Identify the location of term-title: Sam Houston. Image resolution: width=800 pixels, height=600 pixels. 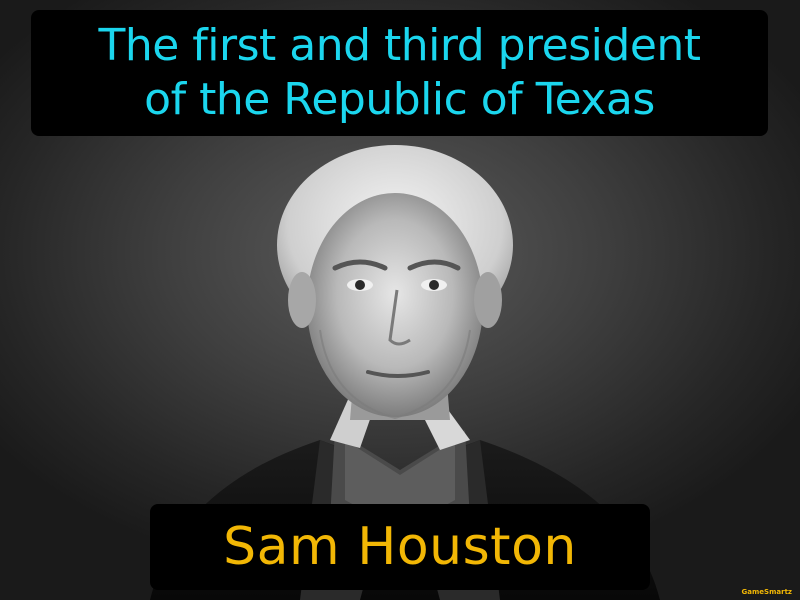
(400, 547).